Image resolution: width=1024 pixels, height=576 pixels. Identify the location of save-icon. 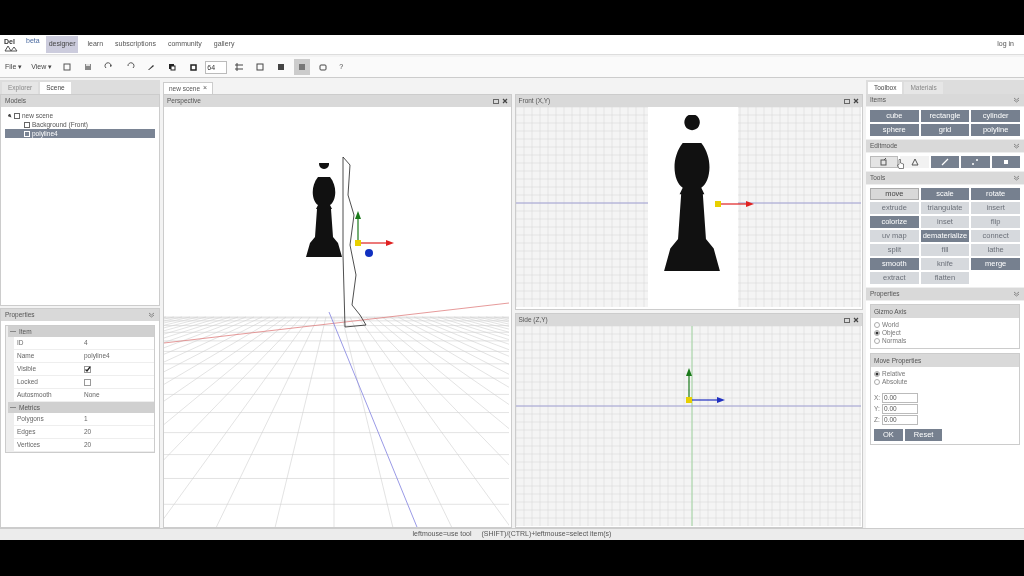
(88, 67).